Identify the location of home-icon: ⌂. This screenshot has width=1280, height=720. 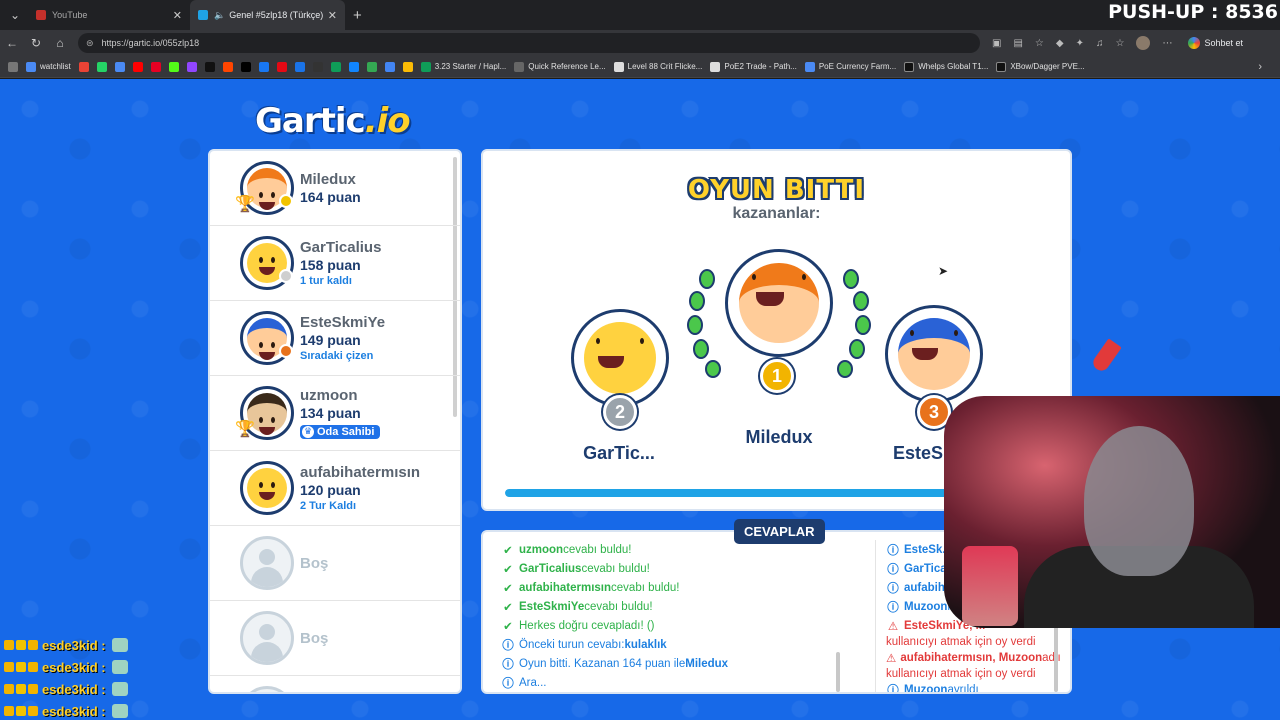
(60, 43).